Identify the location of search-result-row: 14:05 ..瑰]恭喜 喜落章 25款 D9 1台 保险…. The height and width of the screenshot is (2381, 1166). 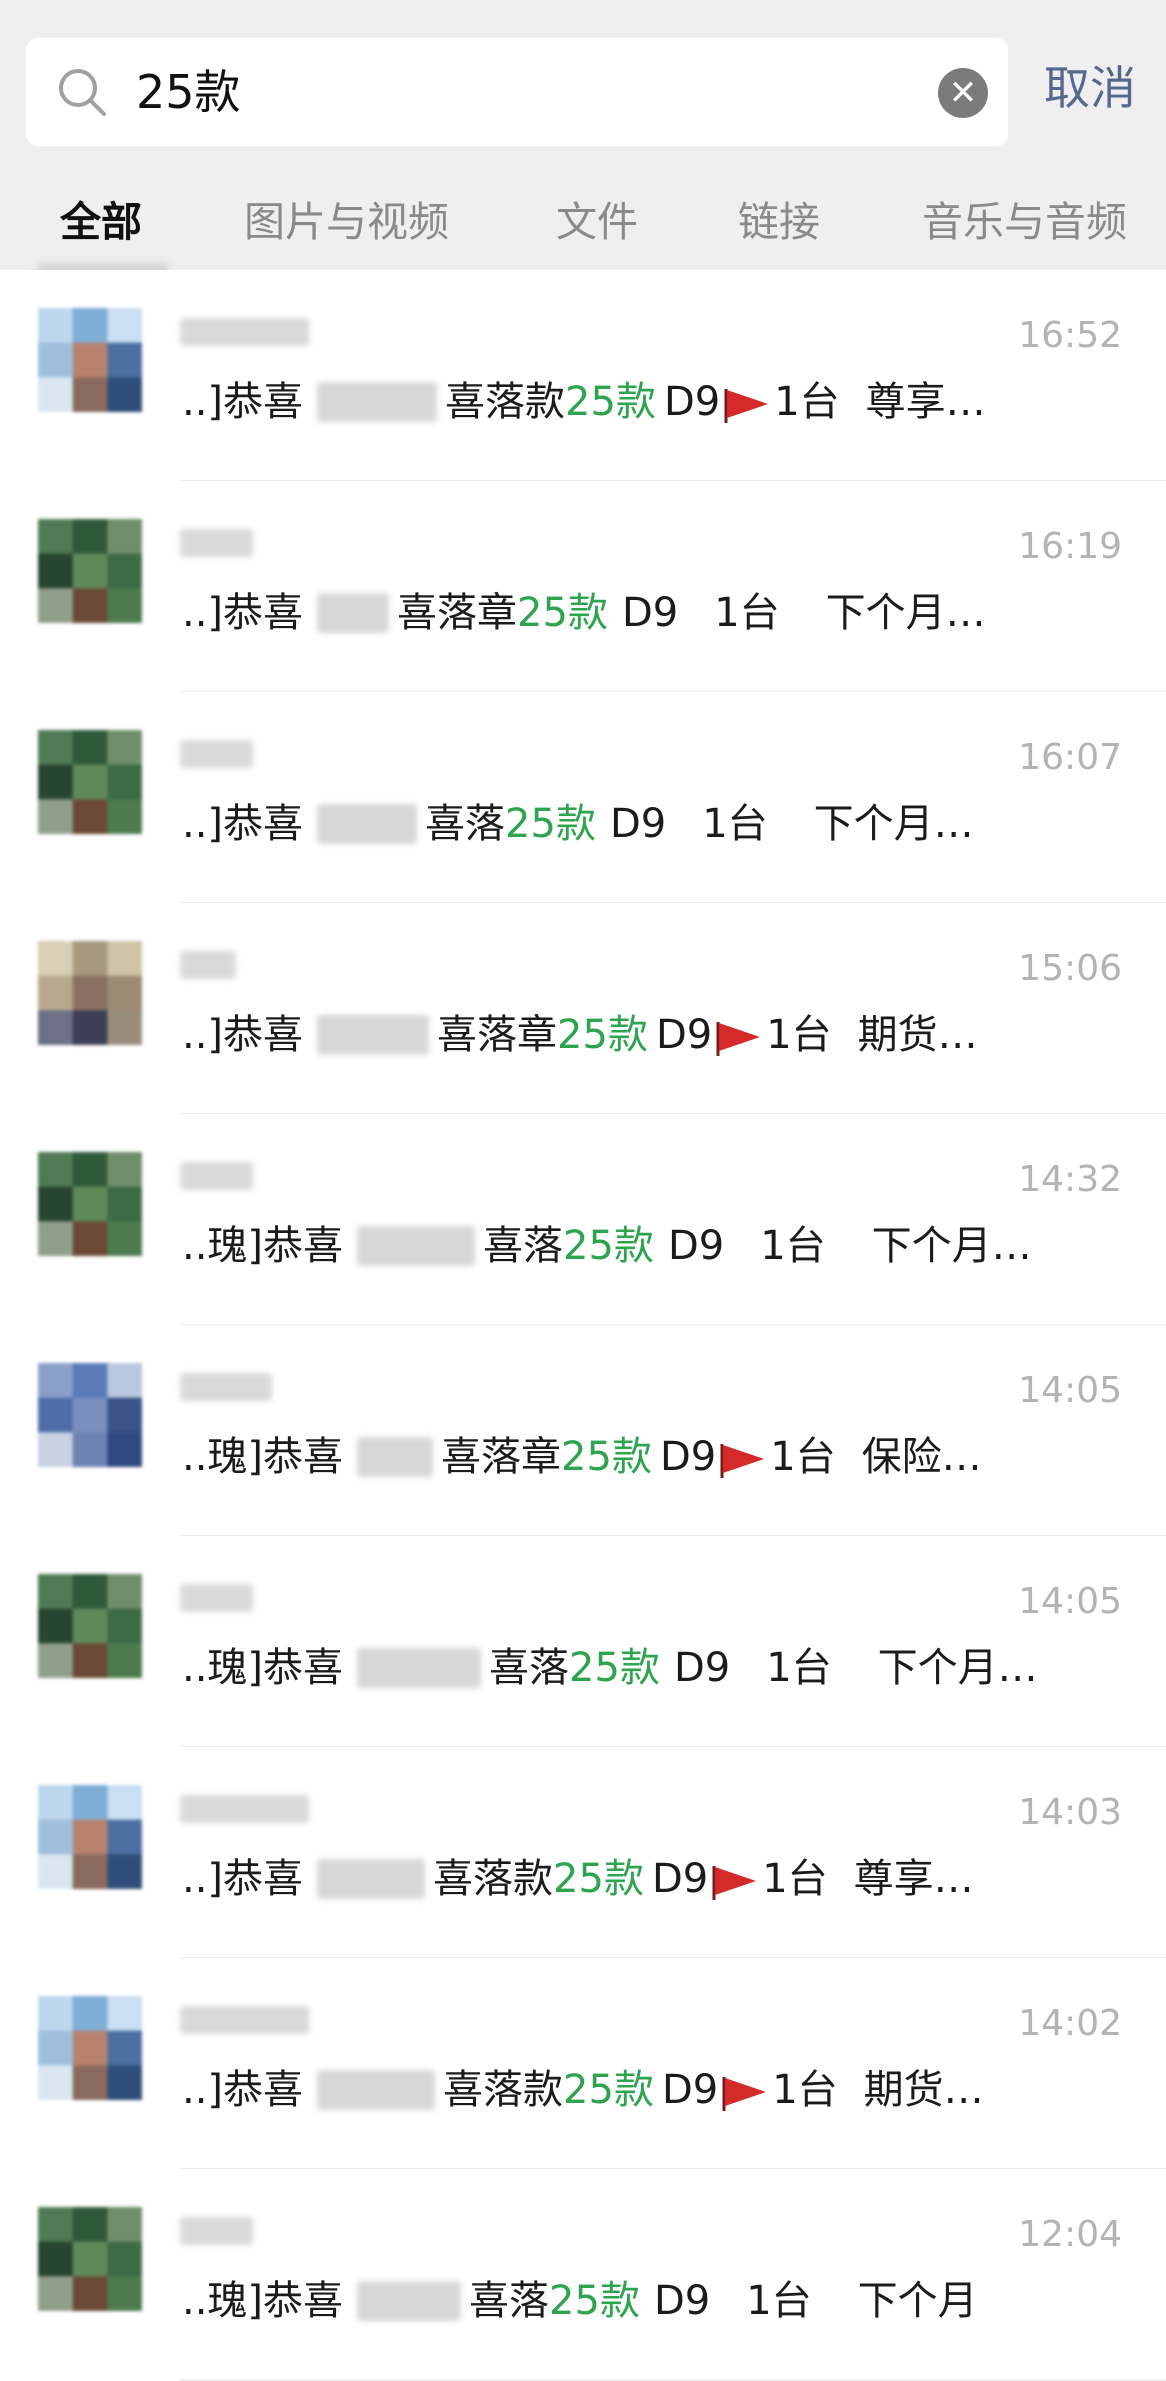
(583, 1431).